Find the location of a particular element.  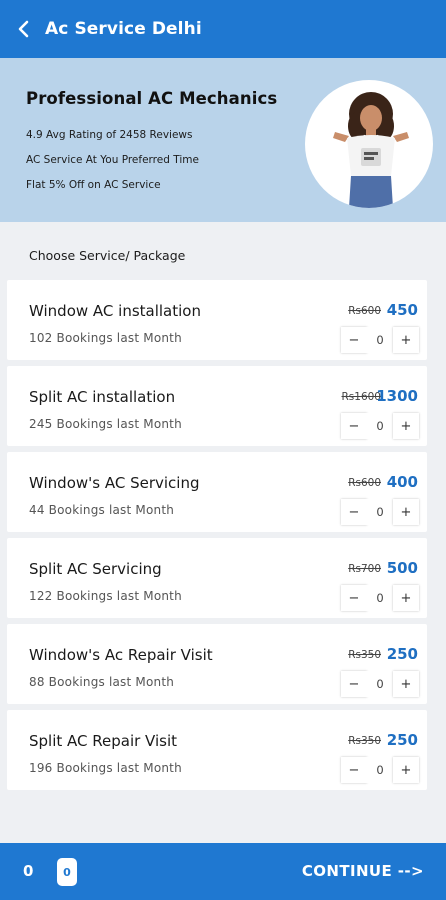

back-arrow-icon is located at coordinates (23, 29).